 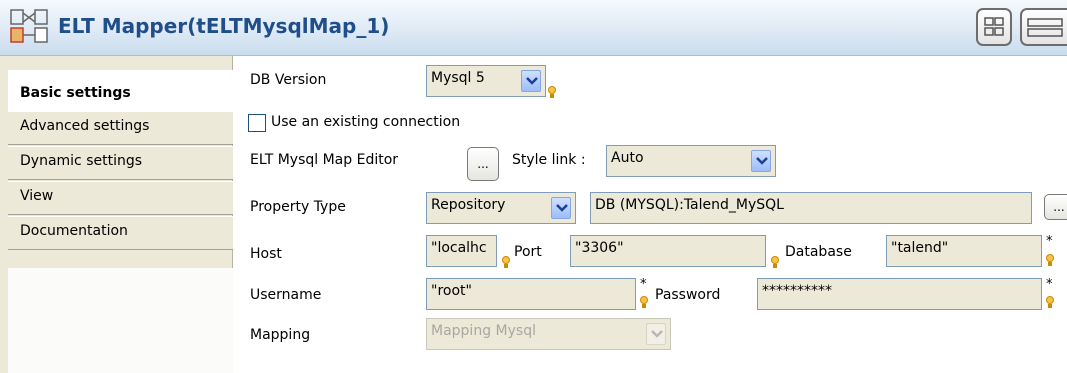 What do you see at coordinates (549, 160) in the screenshot?
I see `style-link-label: Style link :` at bounding box center [549, 160].